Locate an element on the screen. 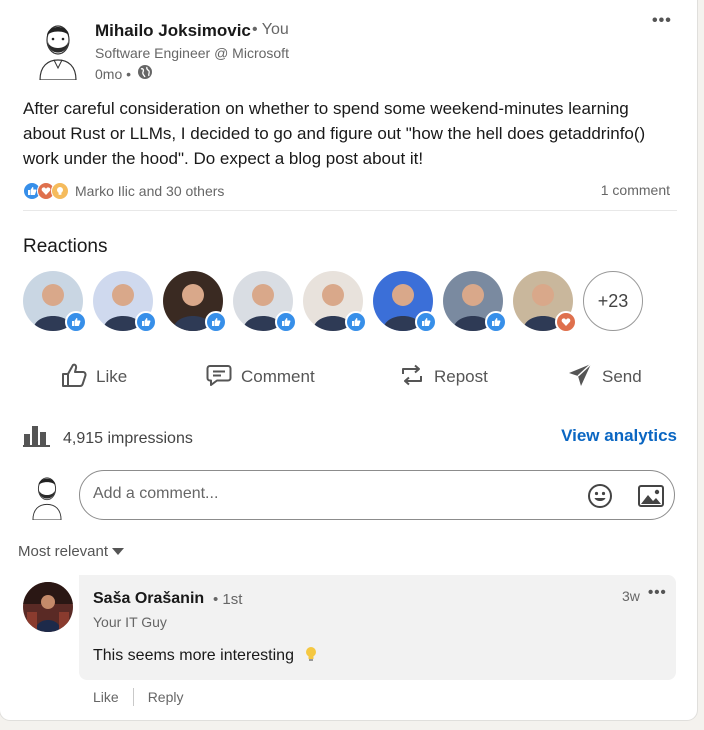  reactions-title: Reactions is located at coordinates (65, 246).